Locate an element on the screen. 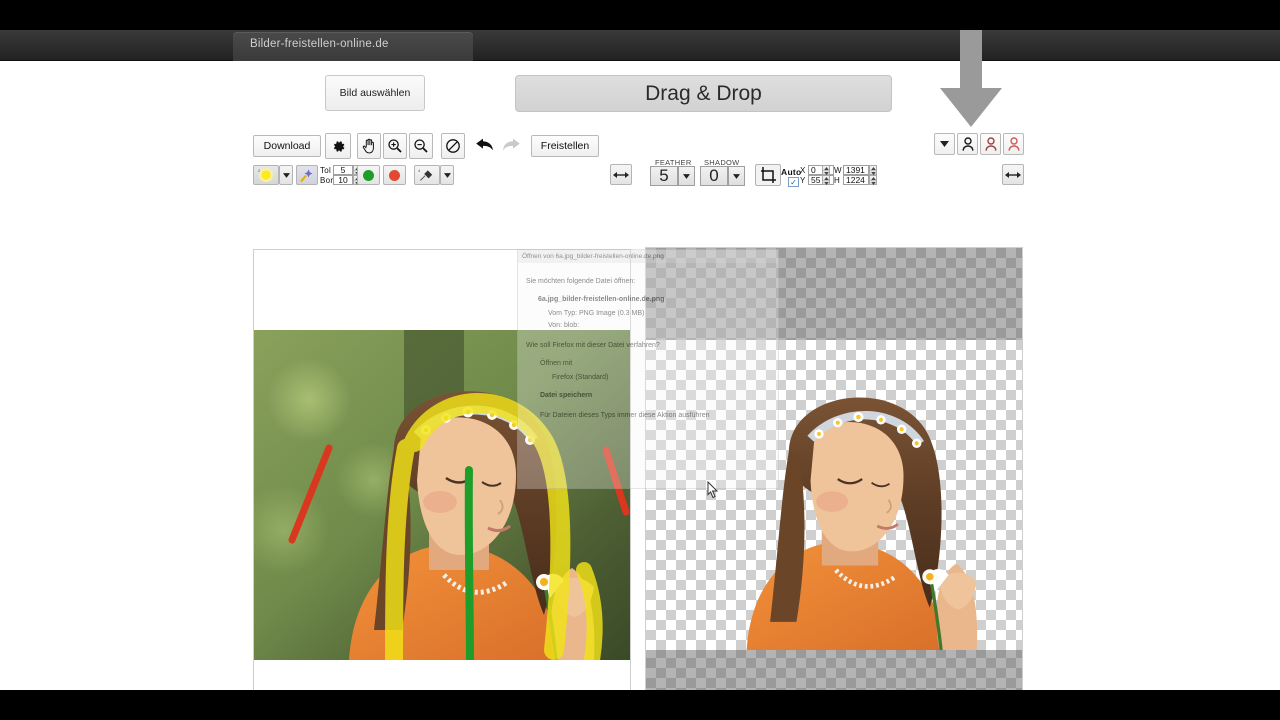 The width and height of the screenshot is (1280, 720). crop-auto-label: Auto is located at coordinates (791, 172).